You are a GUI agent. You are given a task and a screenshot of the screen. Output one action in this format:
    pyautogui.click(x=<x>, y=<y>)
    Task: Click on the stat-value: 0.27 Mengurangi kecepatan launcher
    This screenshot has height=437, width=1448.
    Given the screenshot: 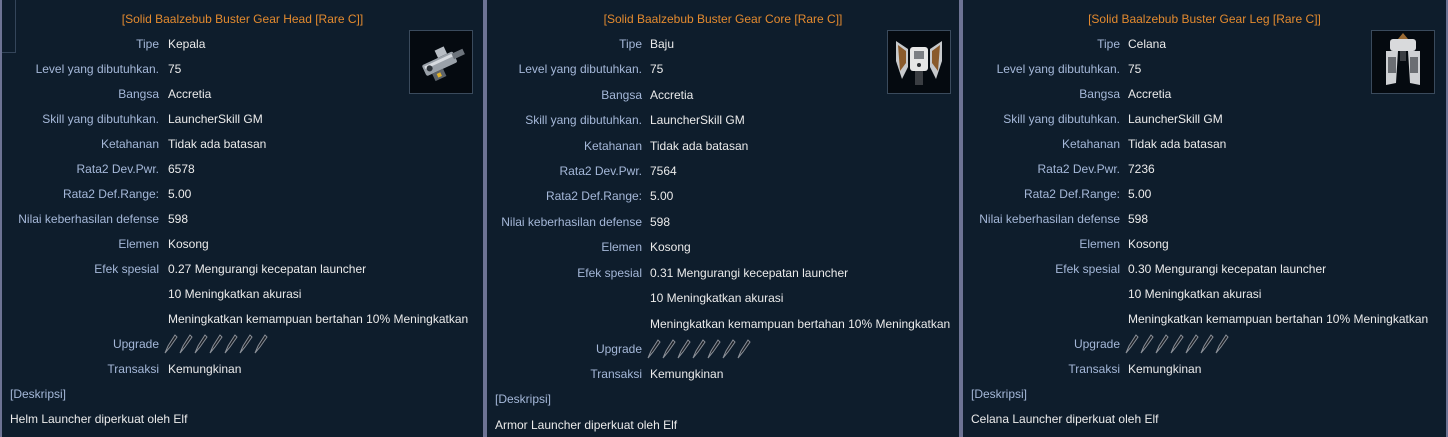 What is the action you would take?
    pyautogui.click(x=267, y=269)
    